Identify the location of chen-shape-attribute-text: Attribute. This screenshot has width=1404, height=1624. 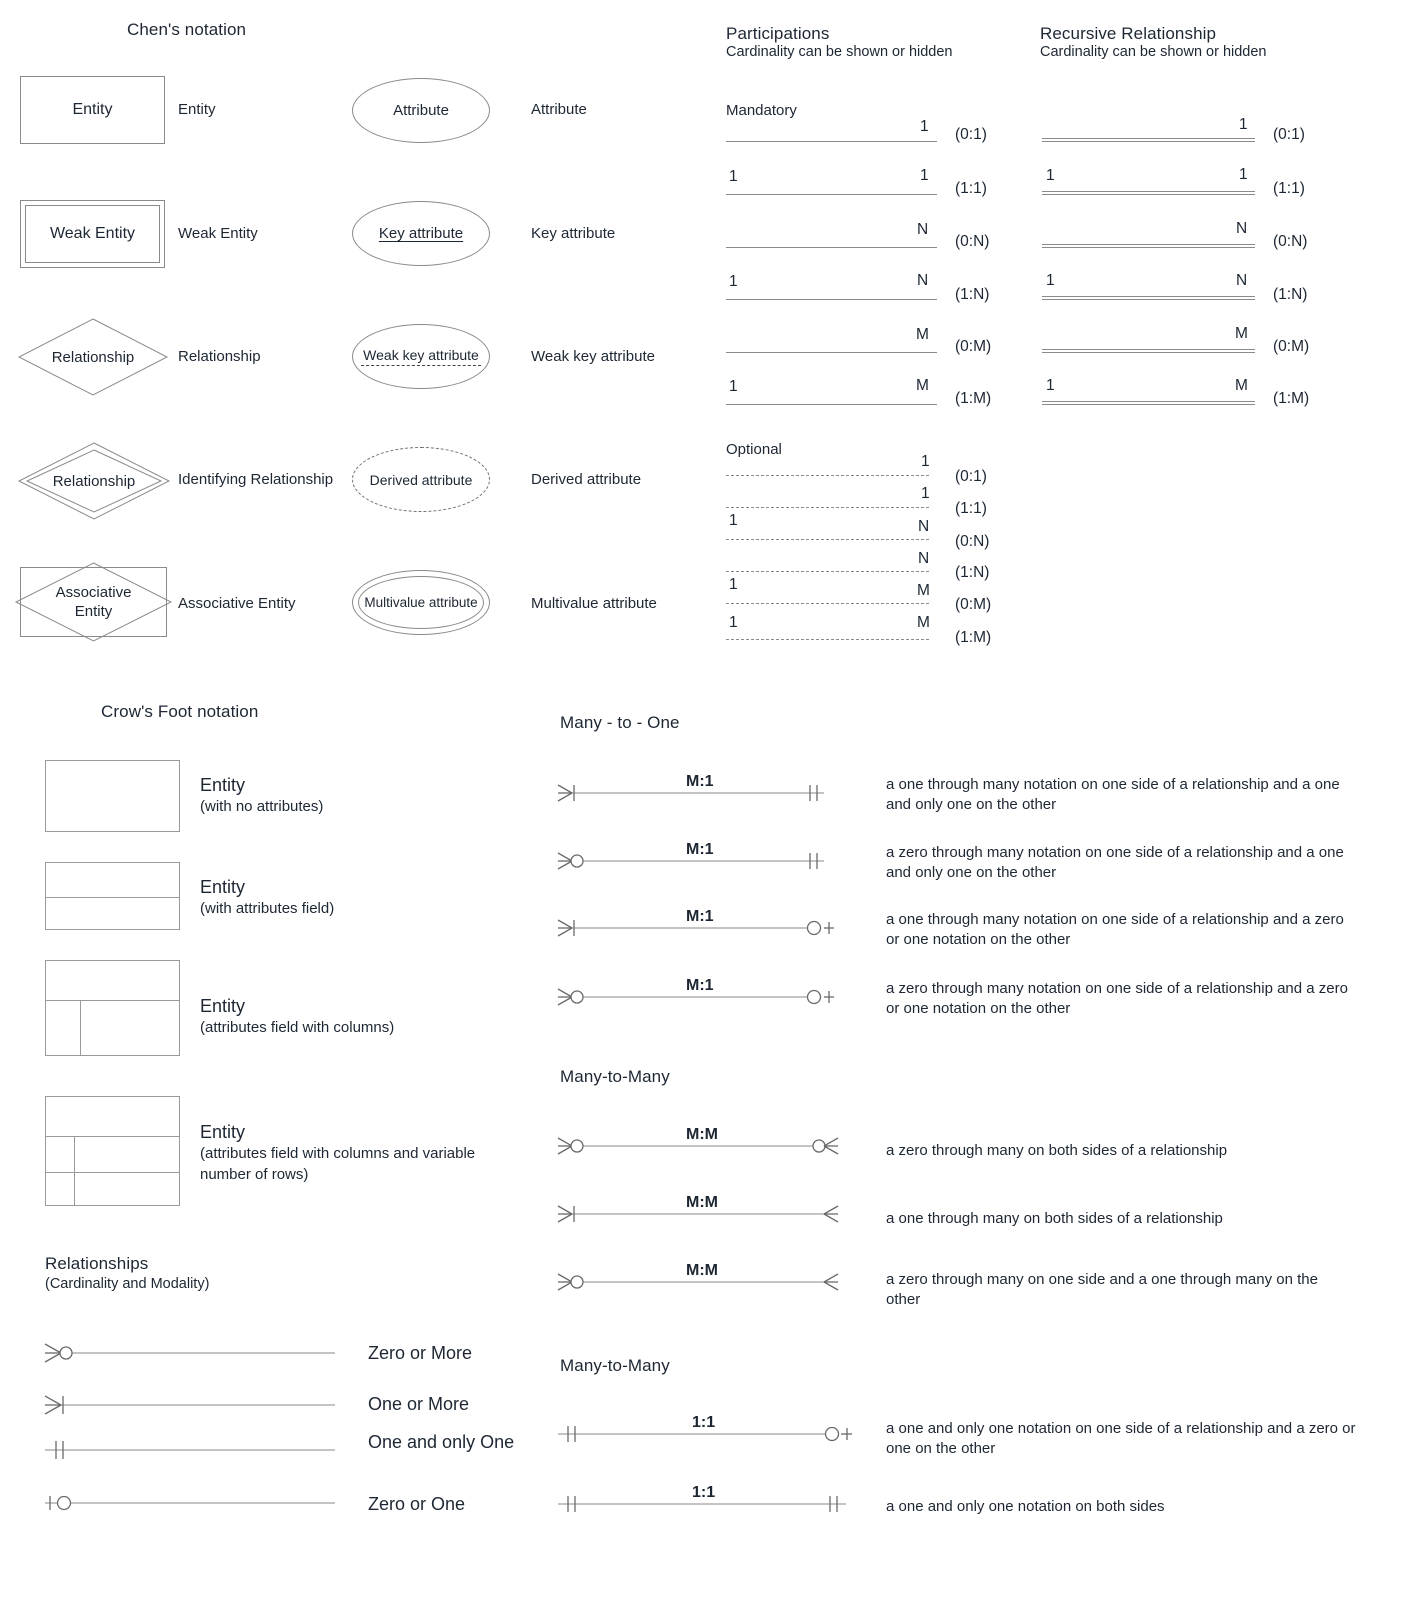
(421, 110).